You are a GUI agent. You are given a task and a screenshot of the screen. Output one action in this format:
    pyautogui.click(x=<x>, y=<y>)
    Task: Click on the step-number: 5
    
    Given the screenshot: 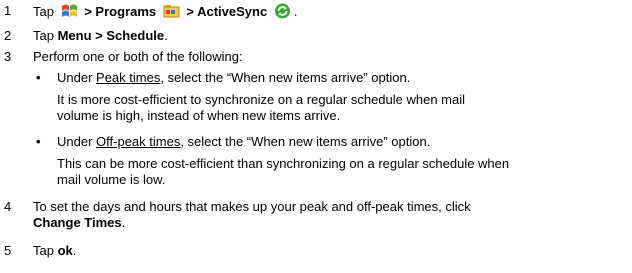 What is the action you would take?
    pyautogui.click(x=8, y=250)
    